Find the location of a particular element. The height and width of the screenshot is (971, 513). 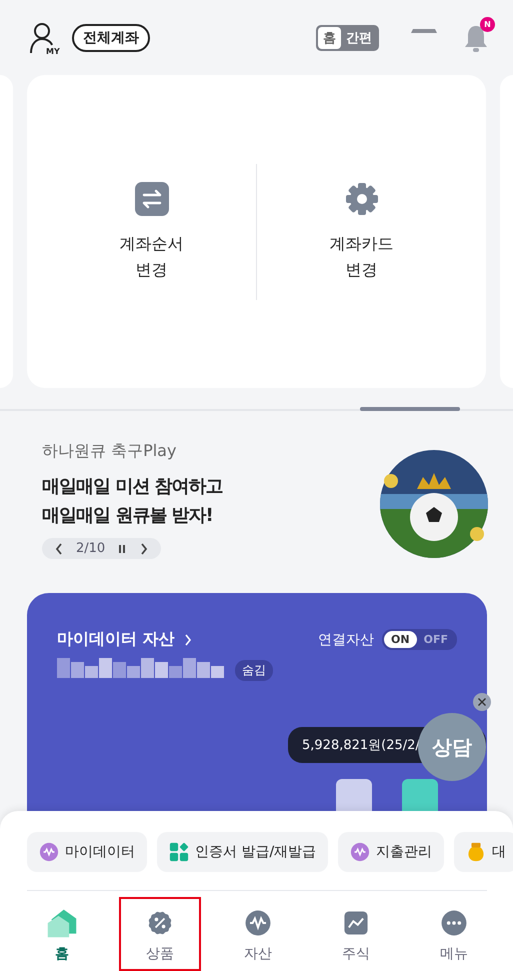

quick-menu-chip: 지출관리 is located at coordinates (391, 852).